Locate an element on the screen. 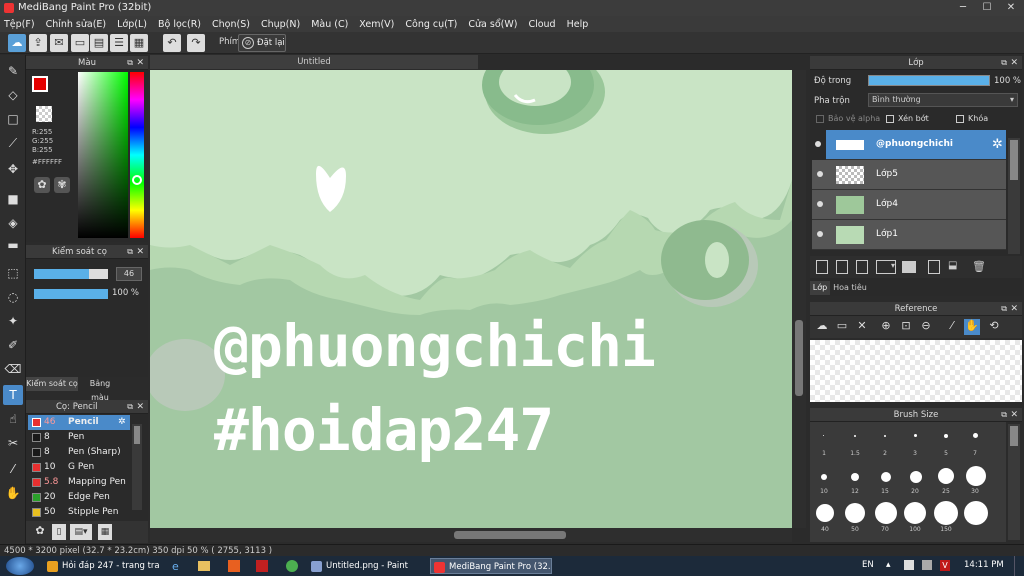  tab-brush-control: Kiểm soát cọ is located at coordinates (52, 384).